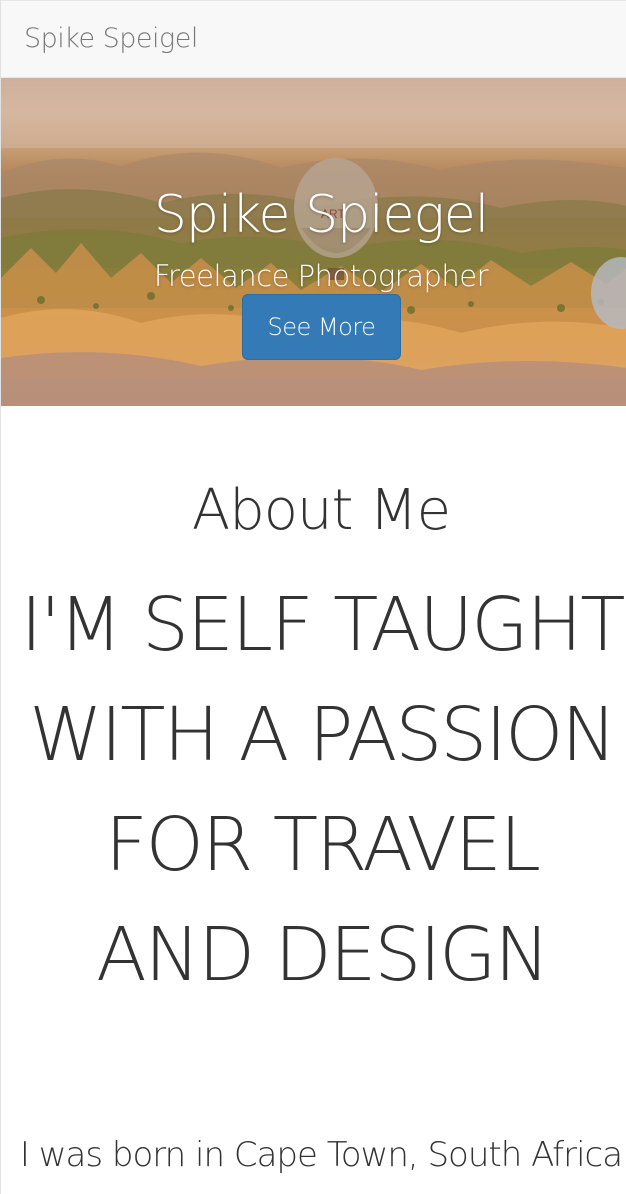  Describe the element at coordinates (321, 327) in the screenshot. I see `see-more-button: See More` at that location.